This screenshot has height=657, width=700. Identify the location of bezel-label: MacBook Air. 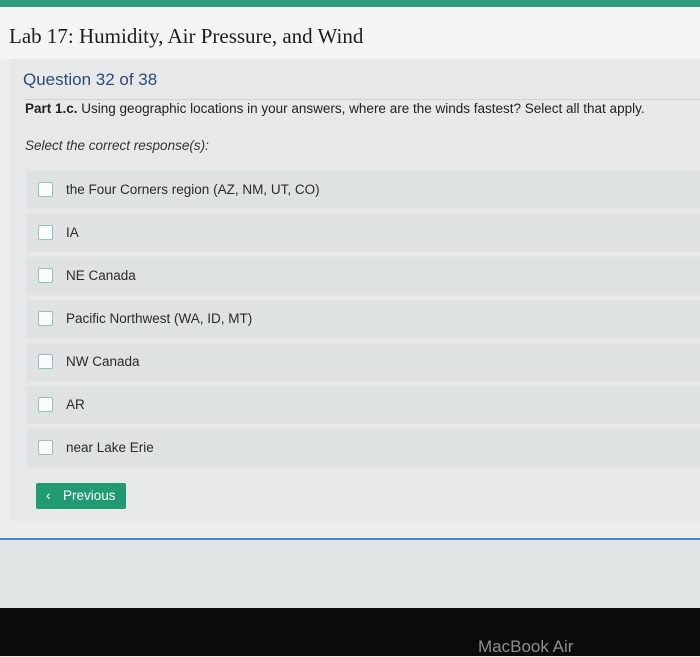
(526, 646).